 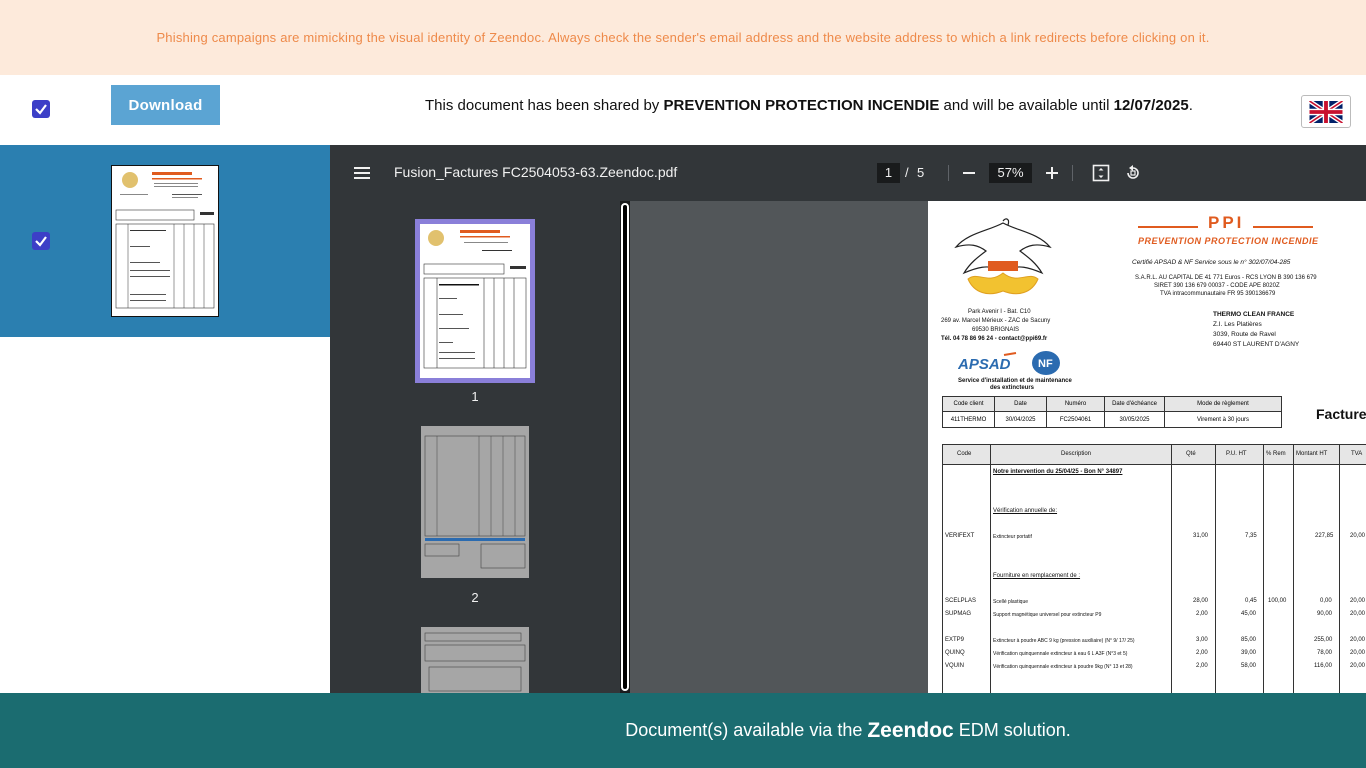 I want to click on page-1-preview, so click(x=475, y=299).